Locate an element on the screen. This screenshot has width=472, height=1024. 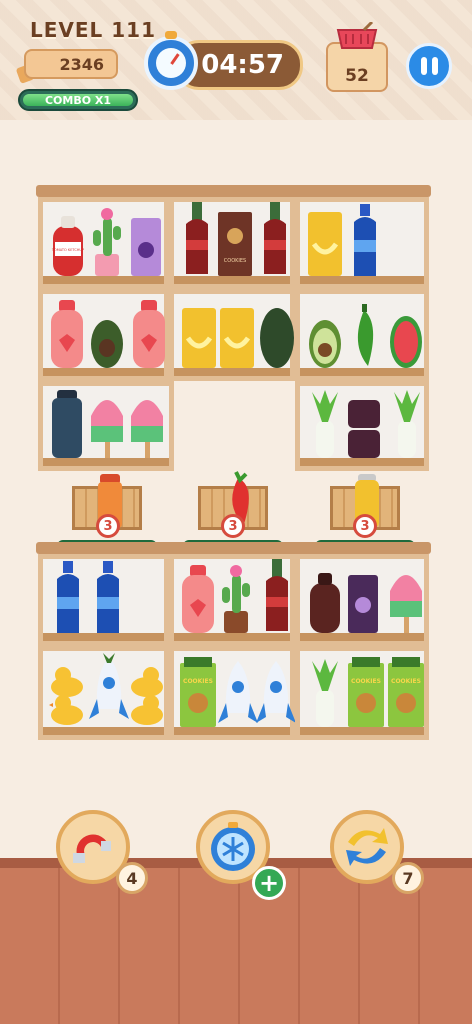
magnet-count-badge: 4 is located at coordinates (132, 878).